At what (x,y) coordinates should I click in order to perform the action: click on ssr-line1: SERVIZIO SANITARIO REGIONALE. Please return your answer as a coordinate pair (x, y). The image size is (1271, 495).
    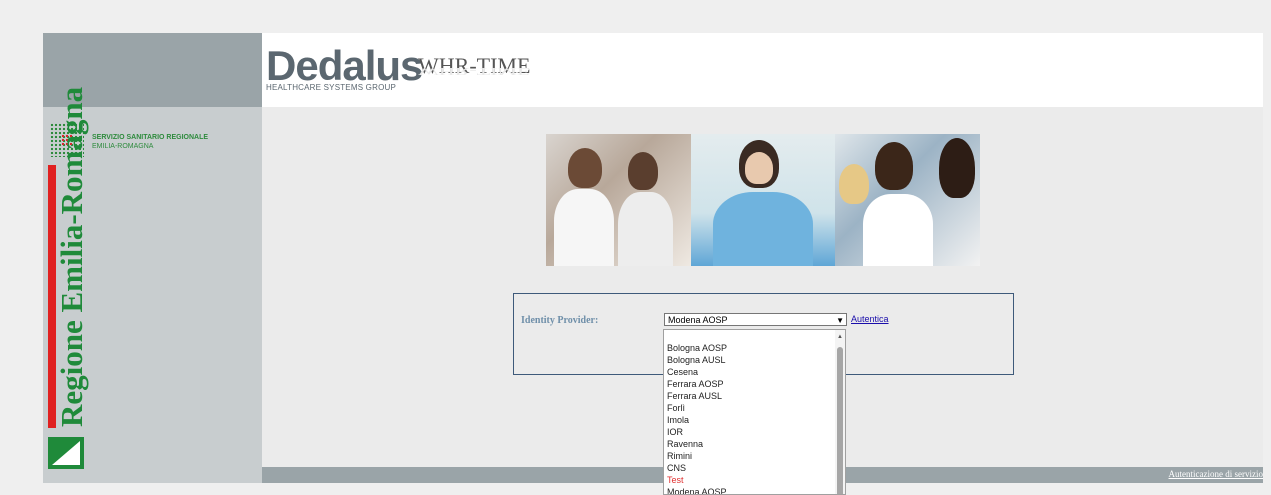
    Looking at the image, I should click on (150, 137).